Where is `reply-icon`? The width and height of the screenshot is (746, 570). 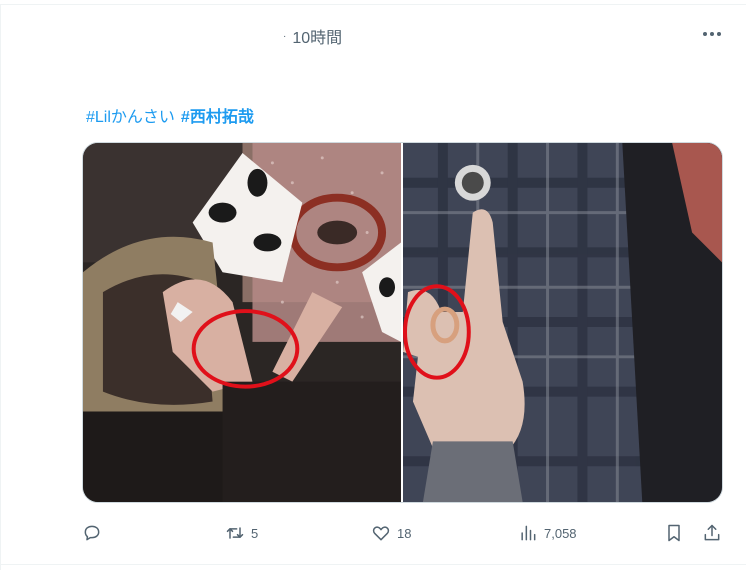 reply-icon is located at coordinates (92, 533).